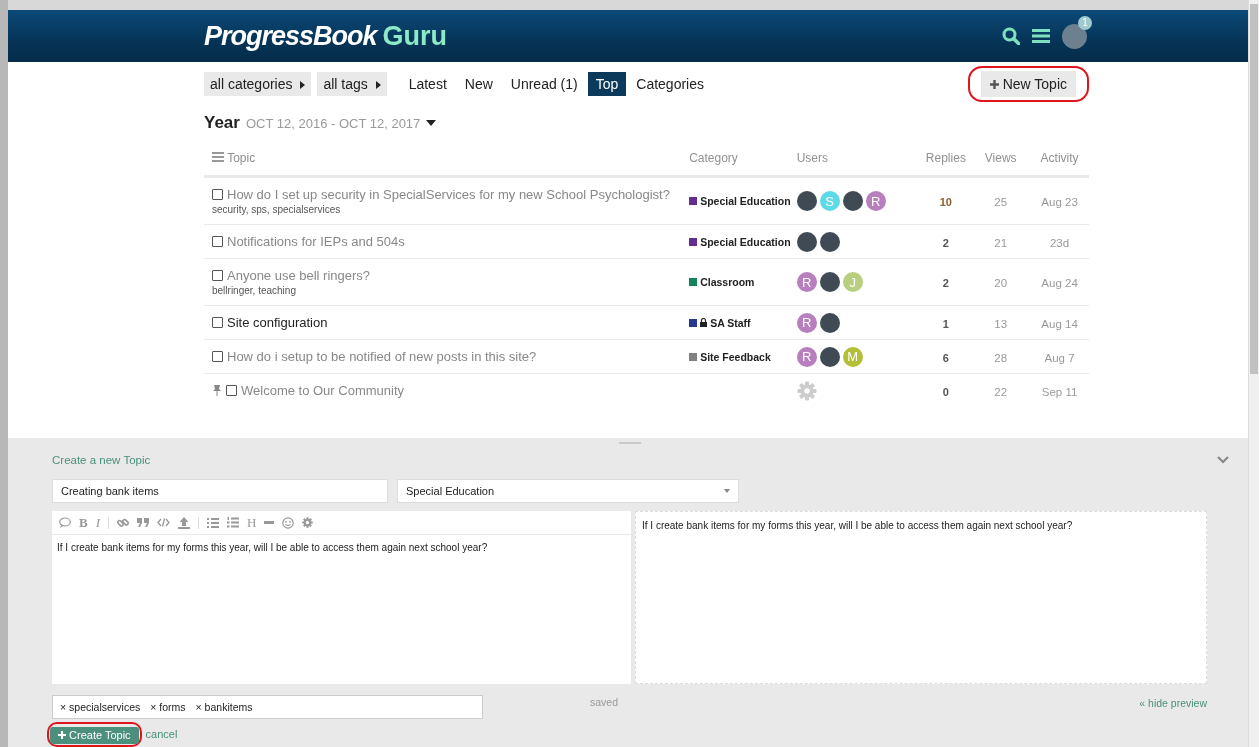  What do you see at coordinates (945, 357) in the screenshot?
I see `replies-count: 6` at bounding box center [945, 357].